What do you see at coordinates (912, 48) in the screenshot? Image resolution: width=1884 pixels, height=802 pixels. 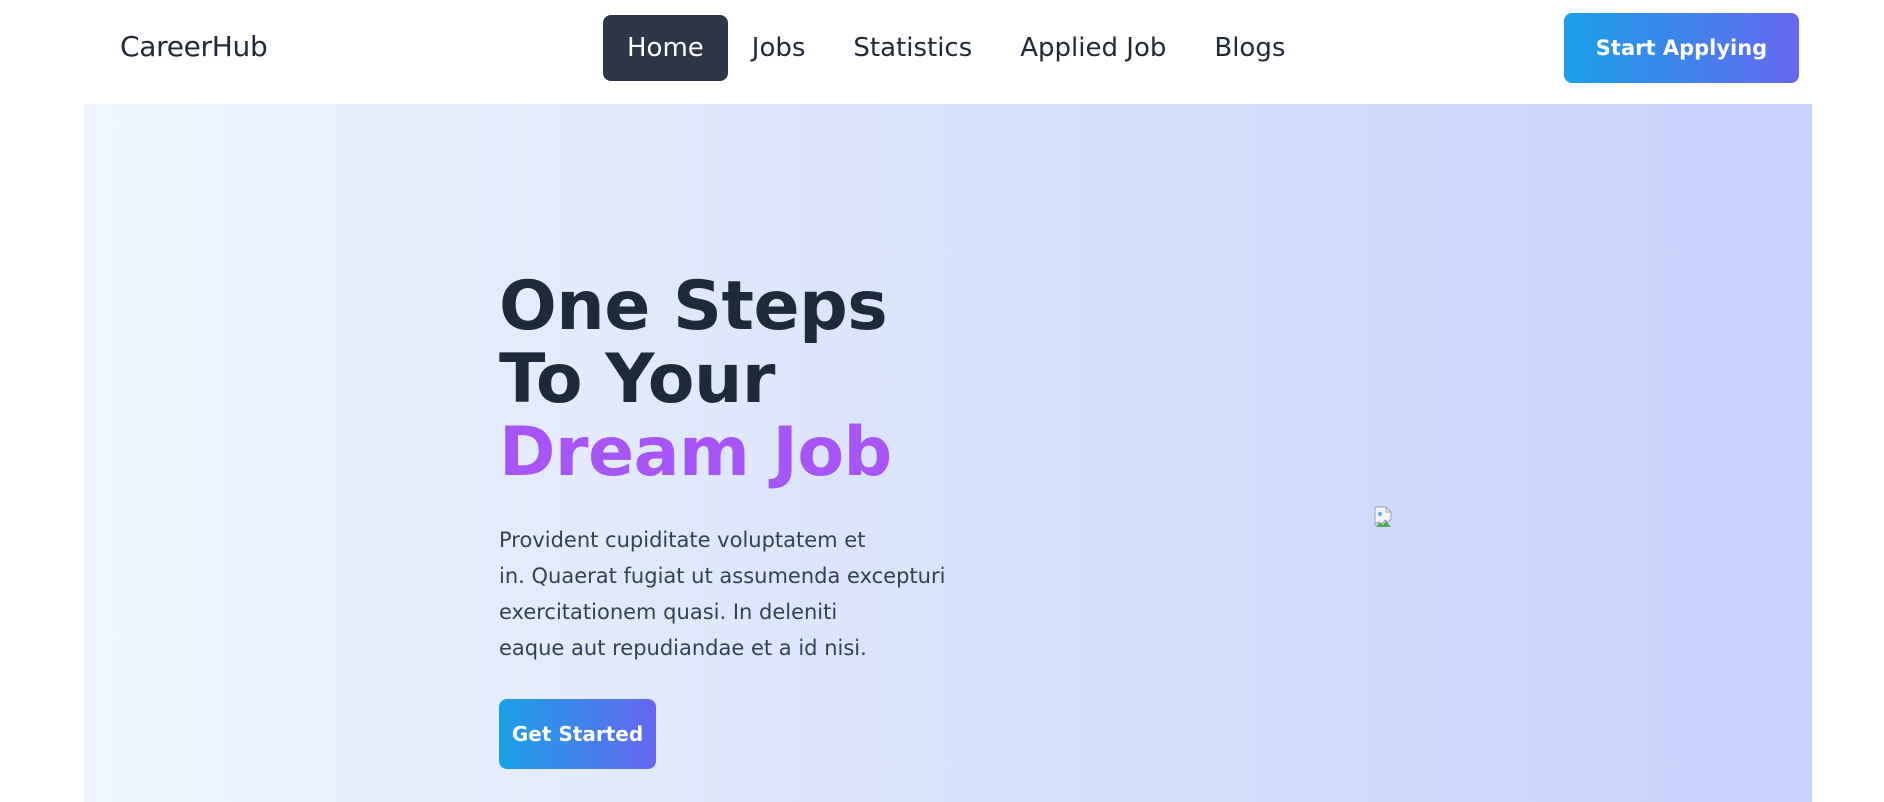 I see `nav-link-statistics: Statistics` at bounding box center [912, 48].